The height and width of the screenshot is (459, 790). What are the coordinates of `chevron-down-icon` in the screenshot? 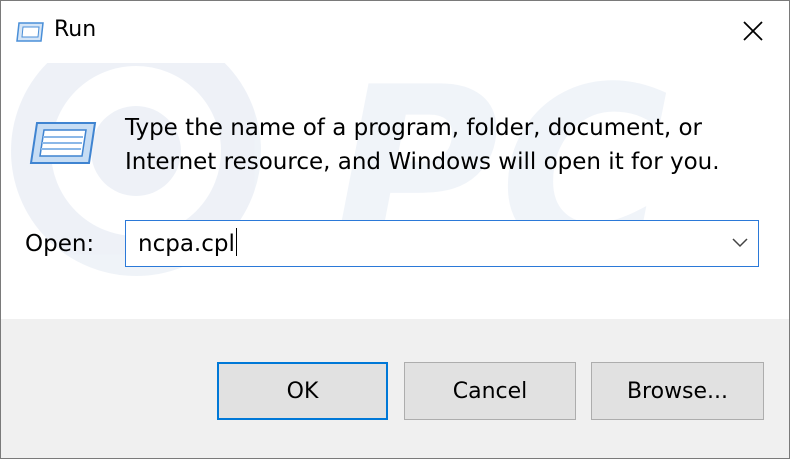 It's located at (740, 243).